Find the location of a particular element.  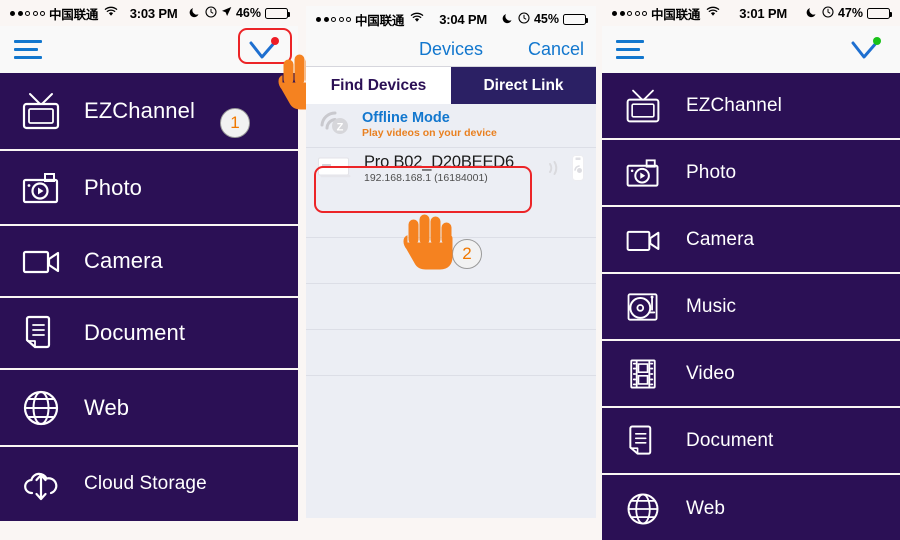

page-title: Devices is located at coordinates (451, 48).